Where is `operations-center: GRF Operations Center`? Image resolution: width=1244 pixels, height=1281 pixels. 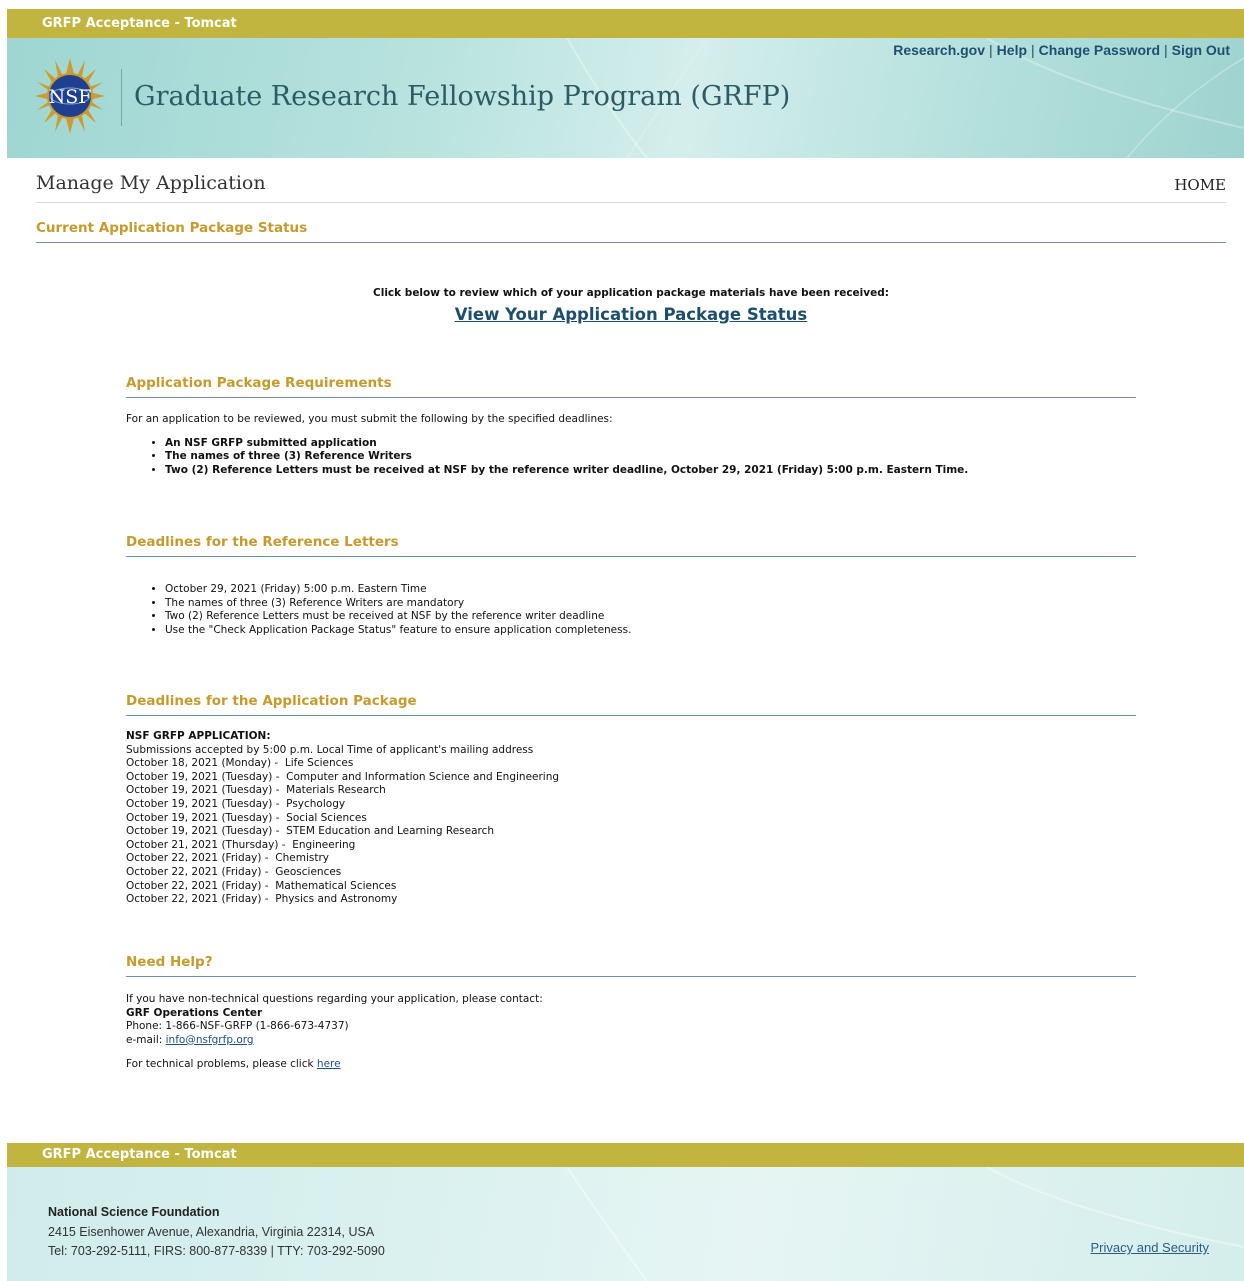 operations-center: GRF Operations Center is located at coordinates (194, 1012).